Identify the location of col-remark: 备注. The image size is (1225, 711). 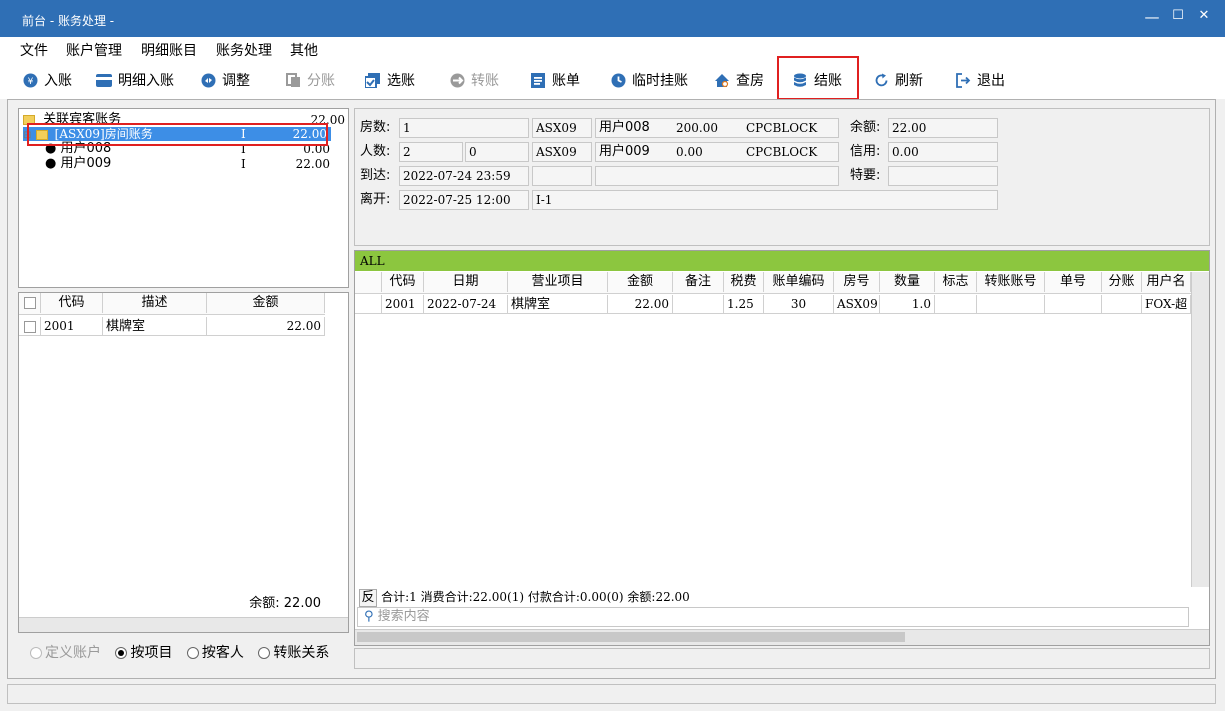
(698, 282).